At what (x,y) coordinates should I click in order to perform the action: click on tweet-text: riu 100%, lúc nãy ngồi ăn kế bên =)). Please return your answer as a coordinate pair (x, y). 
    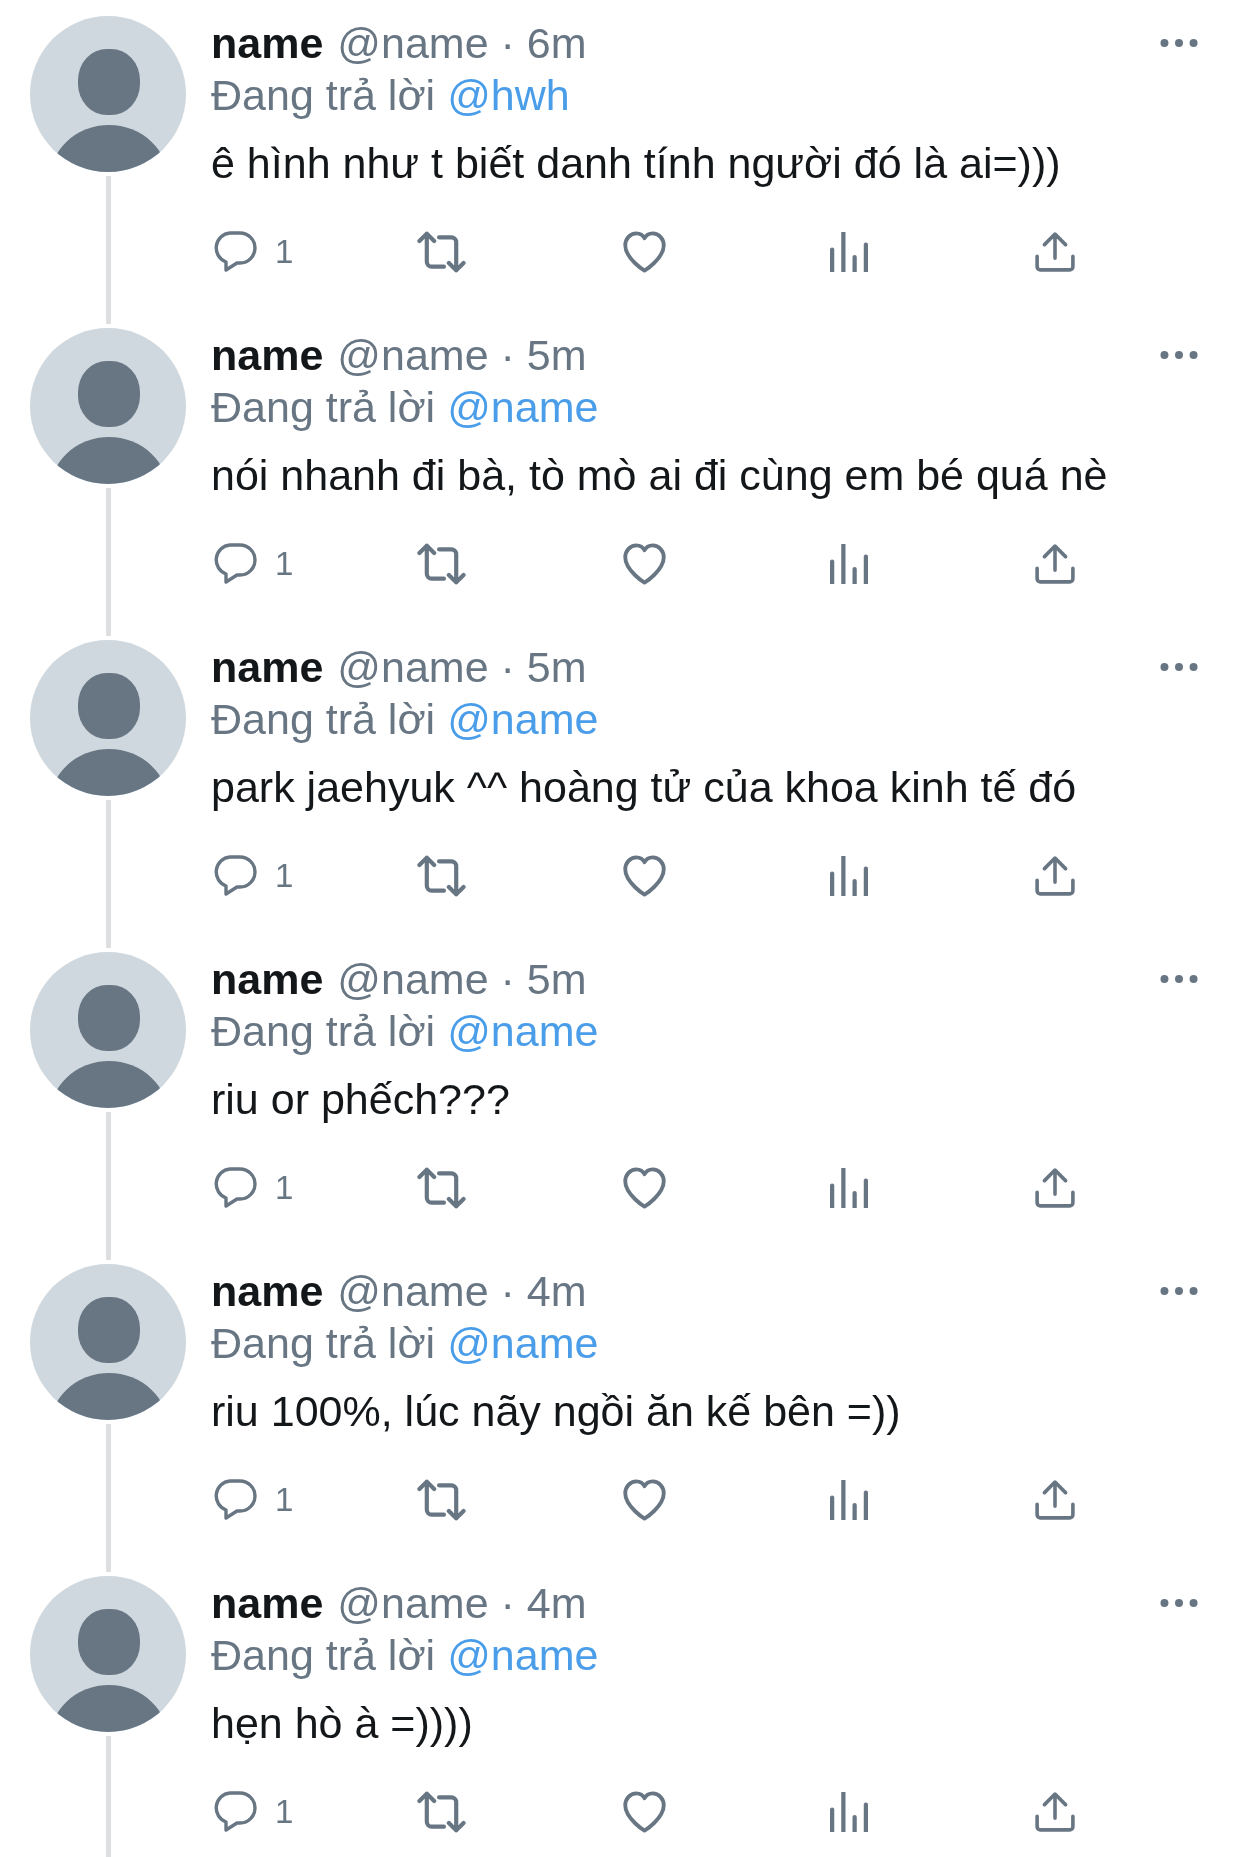
    Looking at the image, I should click on (556, 1411).